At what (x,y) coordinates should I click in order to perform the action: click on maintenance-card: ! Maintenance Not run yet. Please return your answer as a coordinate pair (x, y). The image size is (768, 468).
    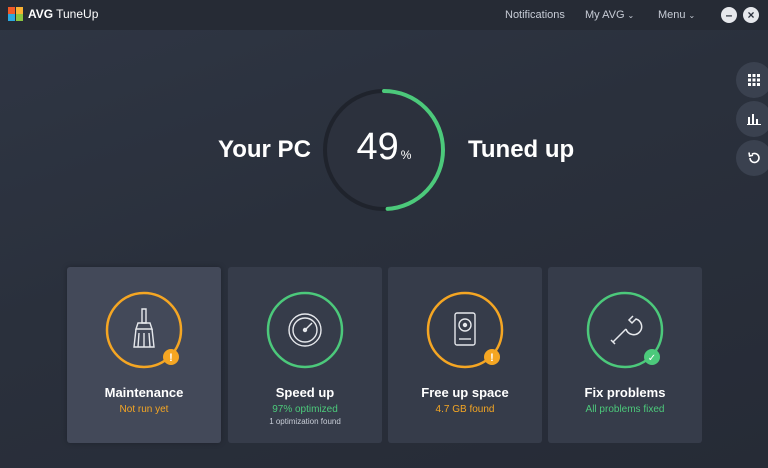
    Looking at the image, I should click on (144, 355).